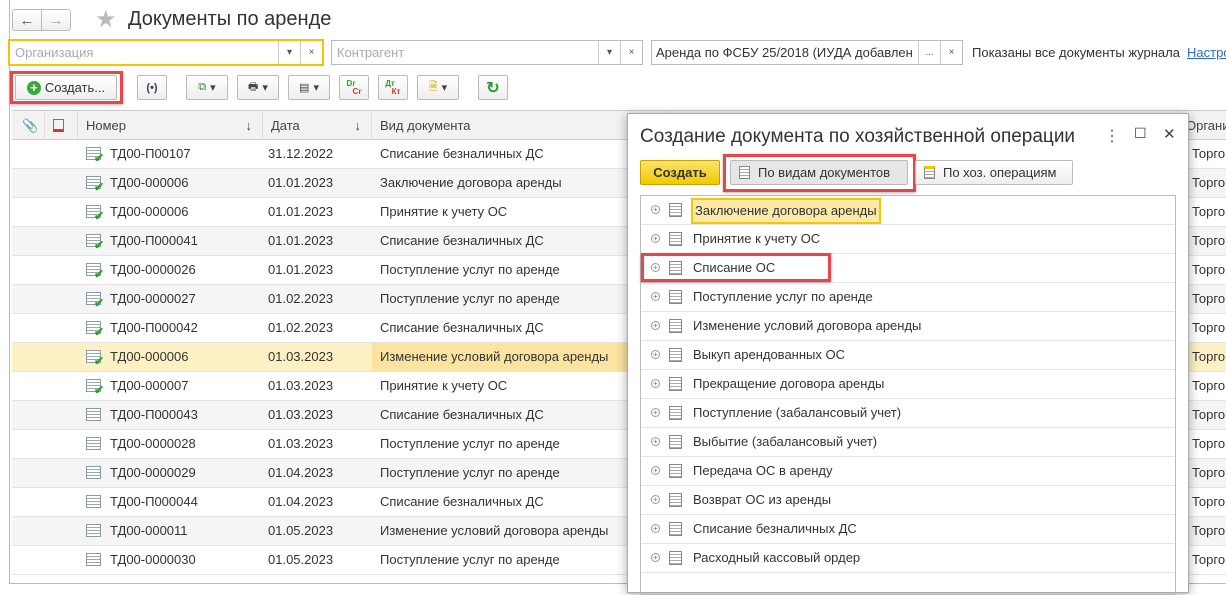 The height and width of the screenshot is (595, 1226). I want to click on structure-button: ⧉ ▾, so click(207, 87).